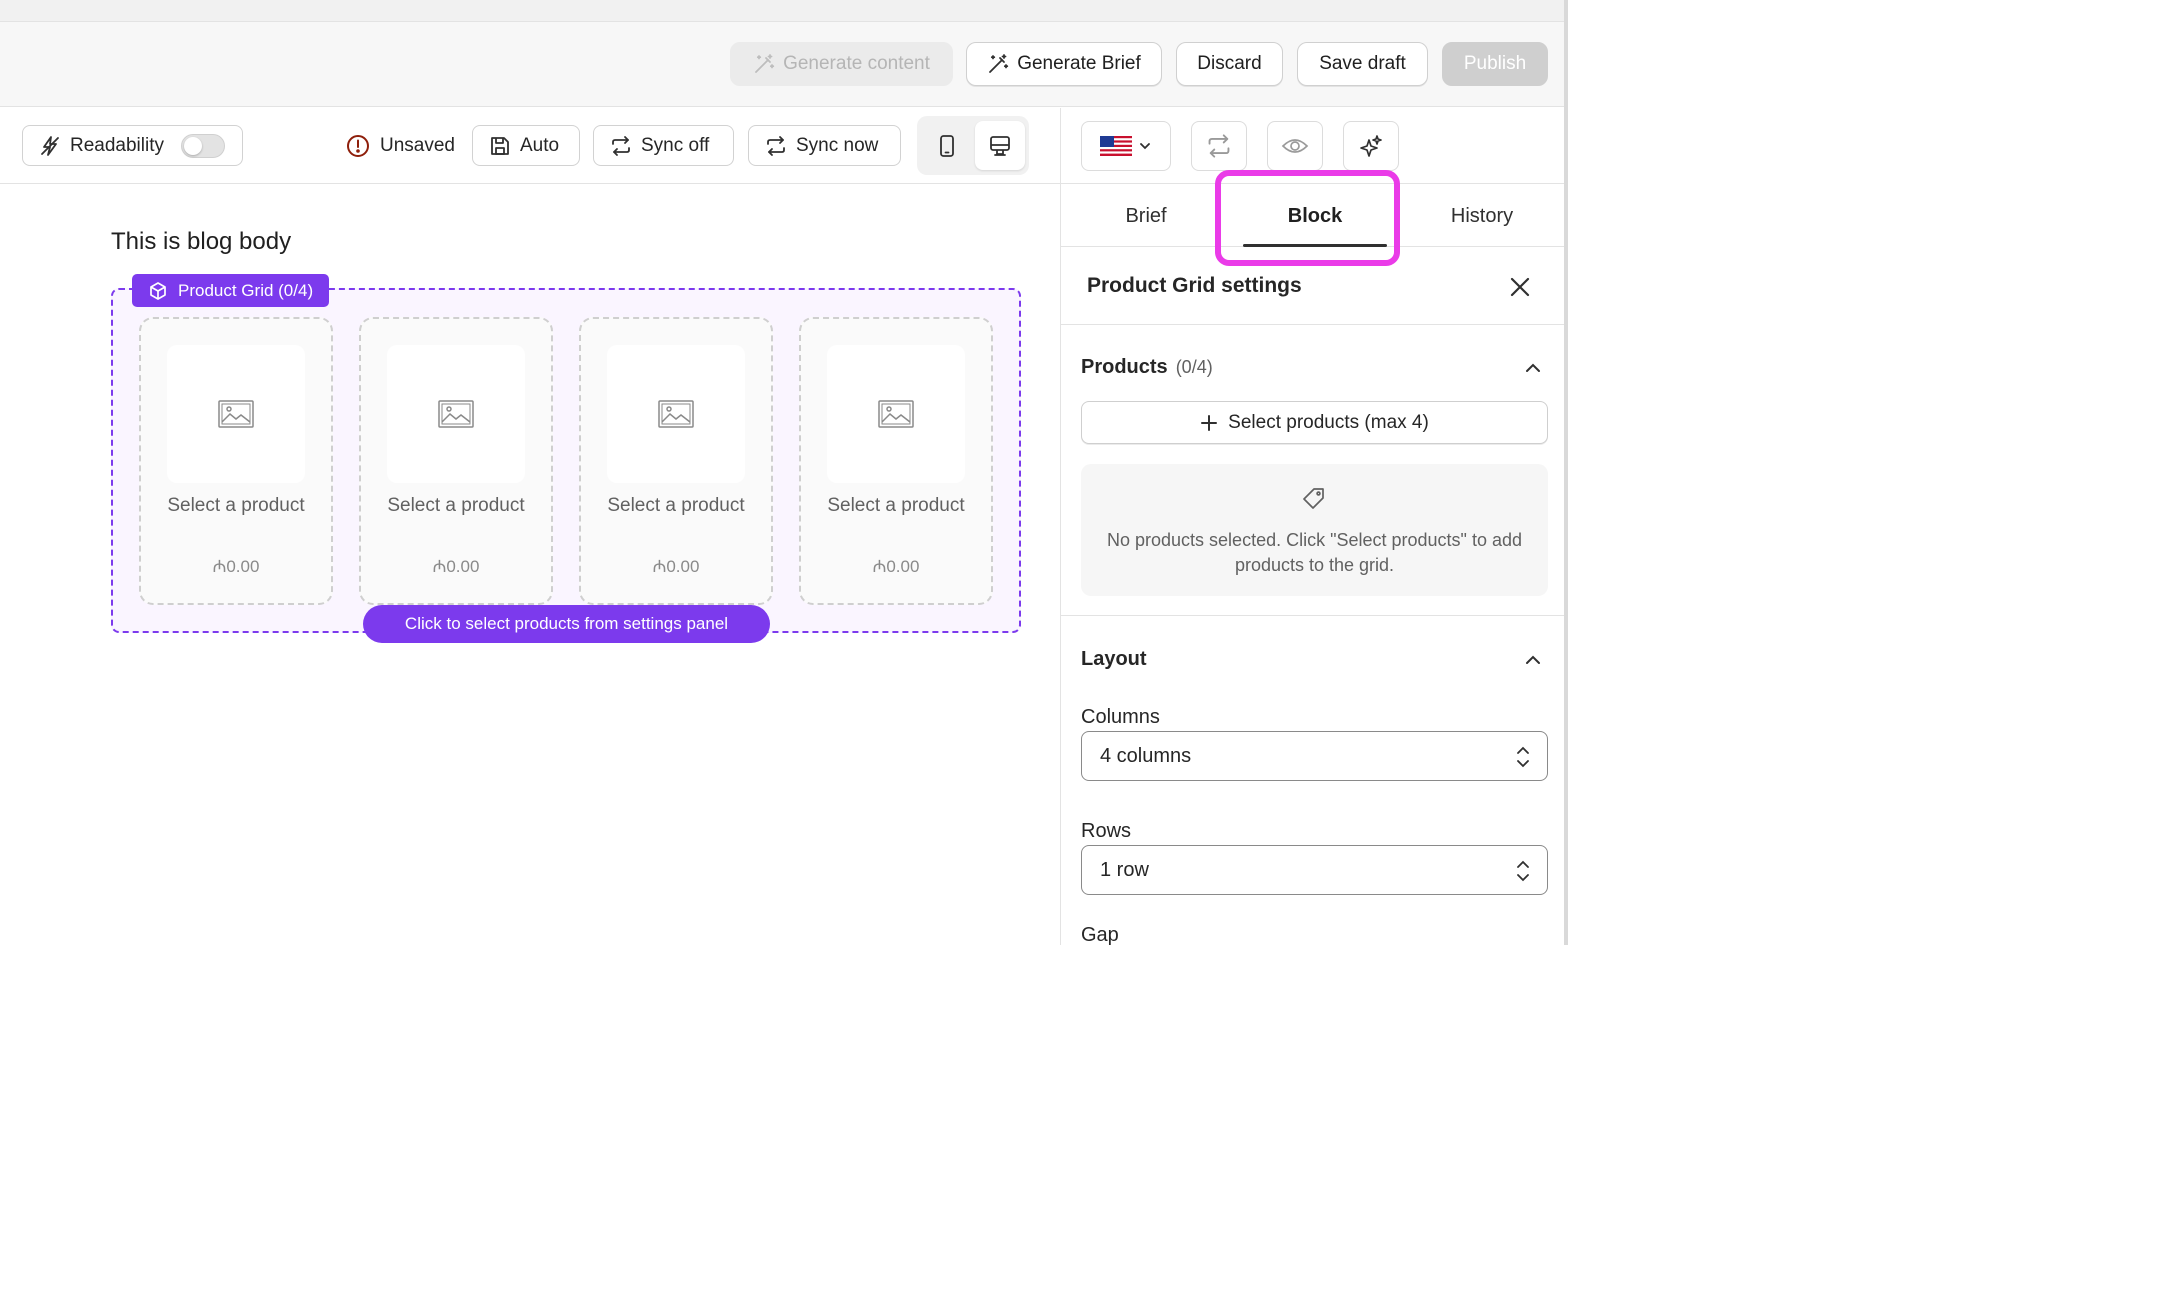  Describe the element at coordinates (784, 11) in the screenshot. I see `window-top-strip` at that location.